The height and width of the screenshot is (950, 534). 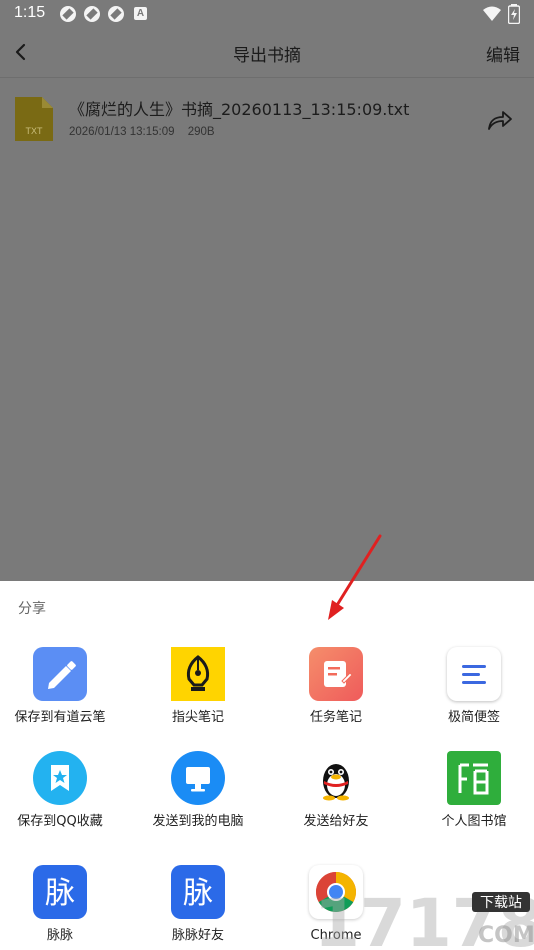 What do you see at coordinates (474, 674) in the screenshot?
I see `memo-icon` at bounding box center [474, 674].